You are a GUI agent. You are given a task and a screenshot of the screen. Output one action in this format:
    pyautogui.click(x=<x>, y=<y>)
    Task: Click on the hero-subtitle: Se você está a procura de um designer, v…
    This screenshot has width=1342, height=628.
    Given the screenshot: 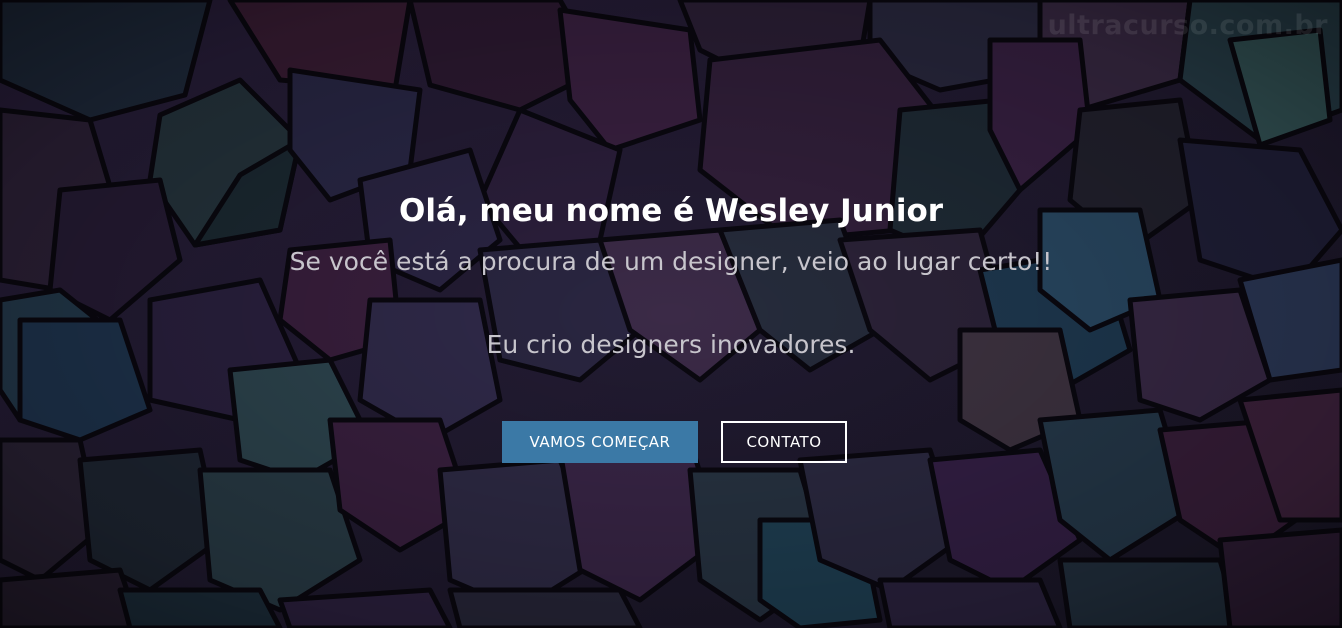 What is the action you would take?
    pyautogui.click(x=671, y=261)
    